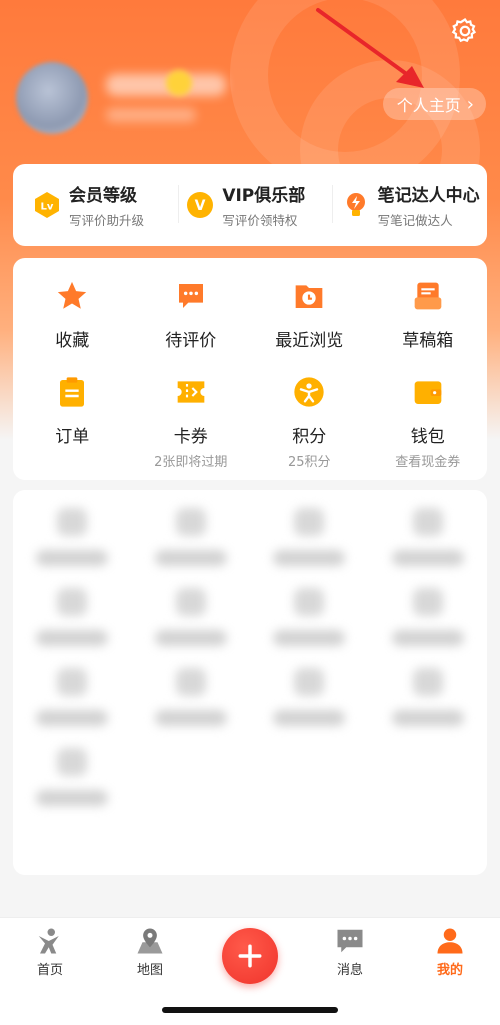  I want to click on coupons-entry: 卡券 2张即将过期, so click(191, 422).